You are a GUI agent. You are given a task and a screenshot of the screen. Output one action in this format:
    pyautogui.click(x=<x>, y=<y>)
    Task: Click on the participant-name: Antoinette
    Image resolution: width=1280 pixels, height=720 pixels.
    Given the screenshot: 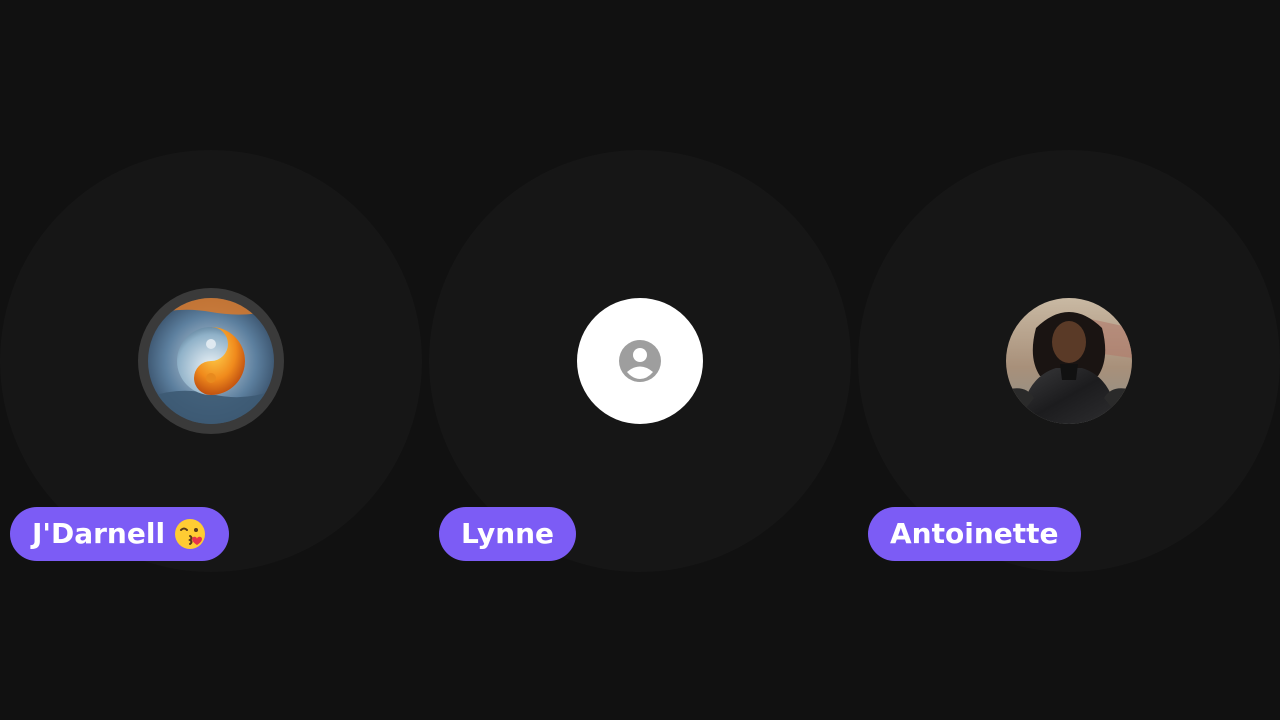 What is the action you would take?
    pyautogui.click(x=974, y=533)
    